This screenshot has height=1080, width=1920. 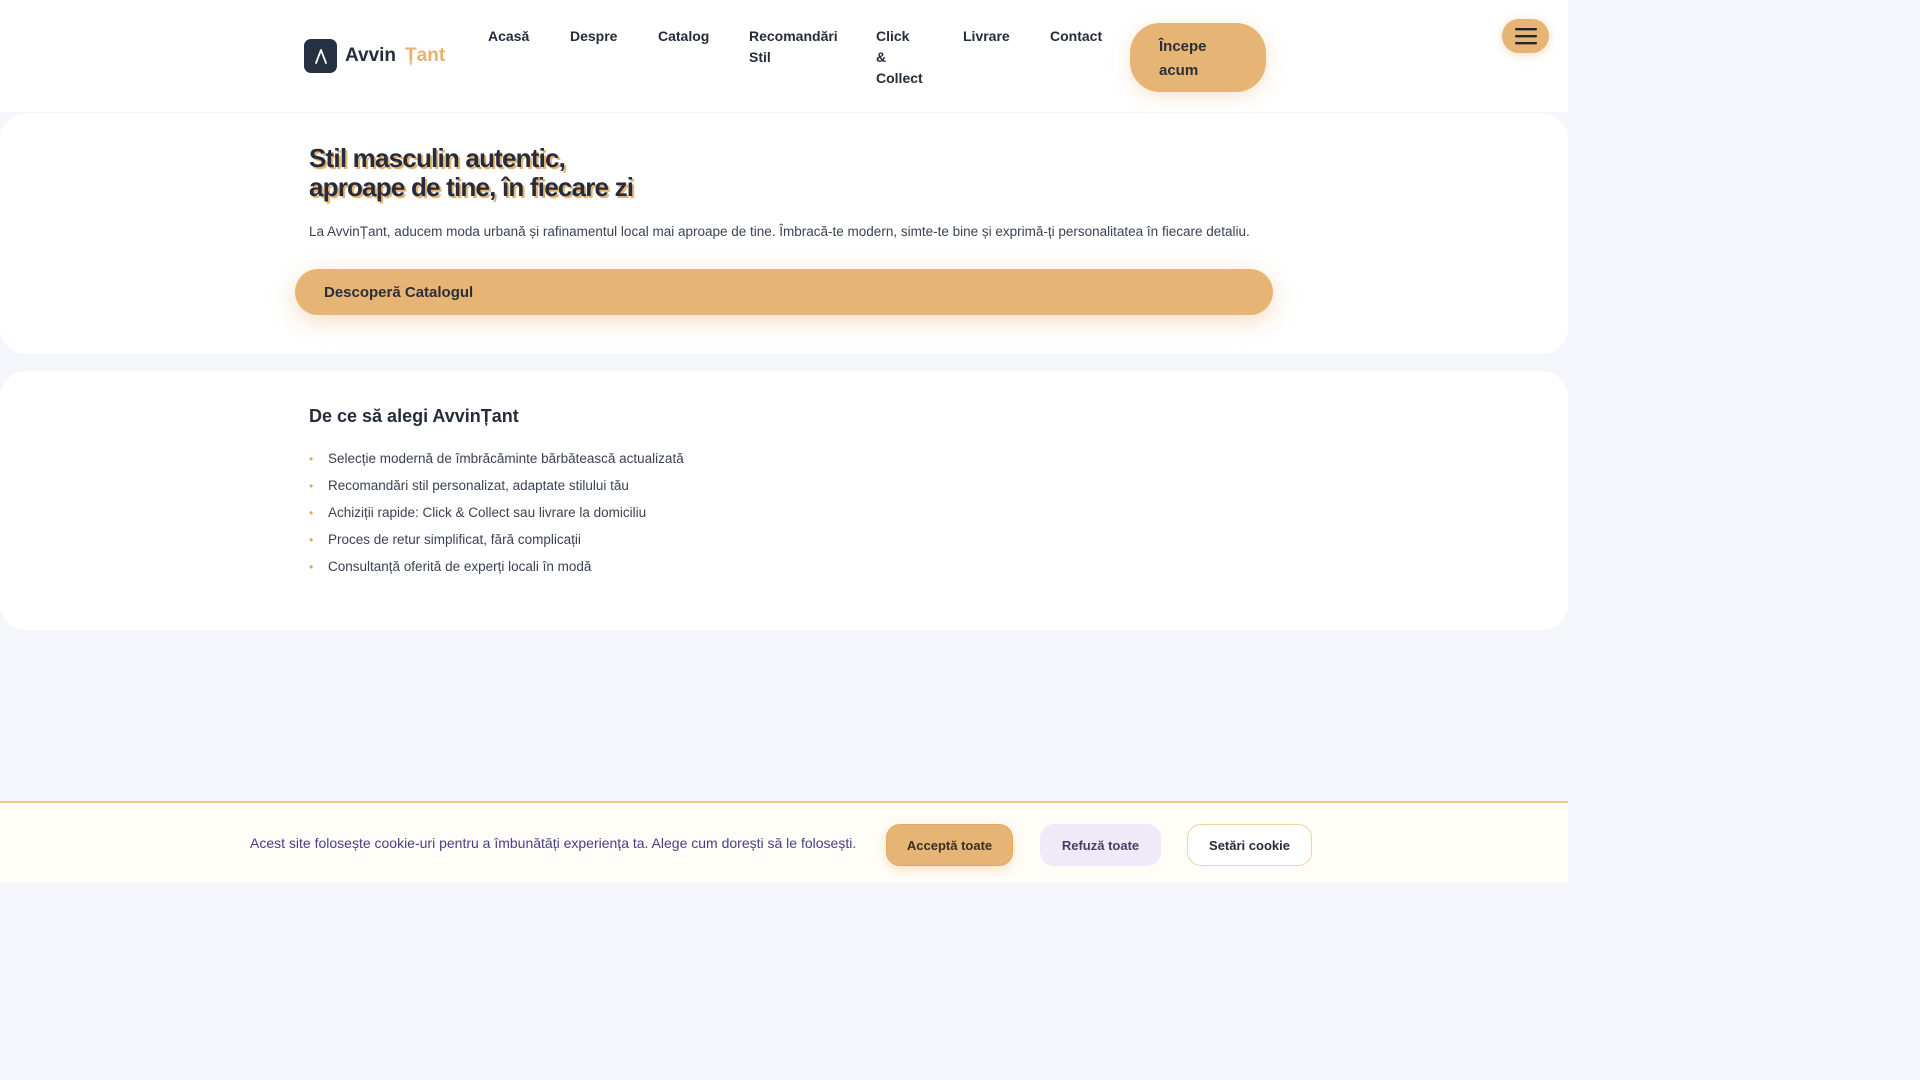 I want to click on nav-label-line: &, so click(x=881, y=57).